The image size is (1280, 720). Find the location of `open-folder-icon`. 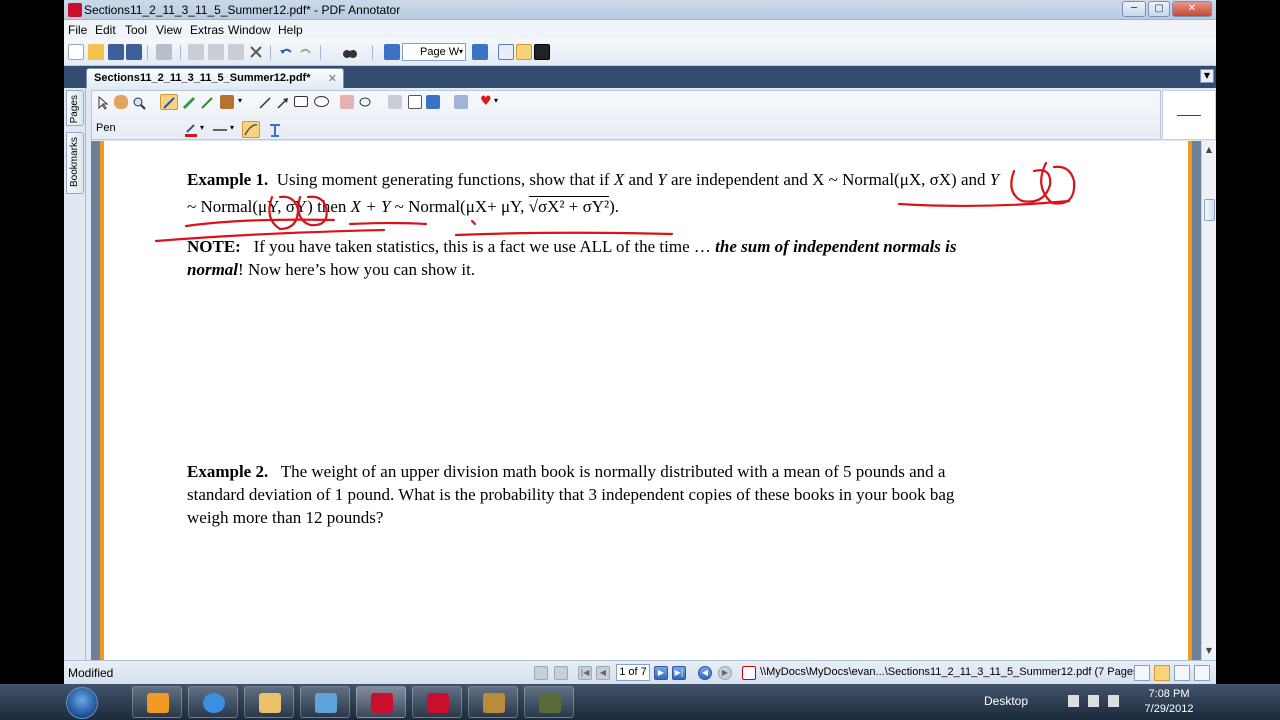

open-folder-icon is located at coordinates (96, 52).